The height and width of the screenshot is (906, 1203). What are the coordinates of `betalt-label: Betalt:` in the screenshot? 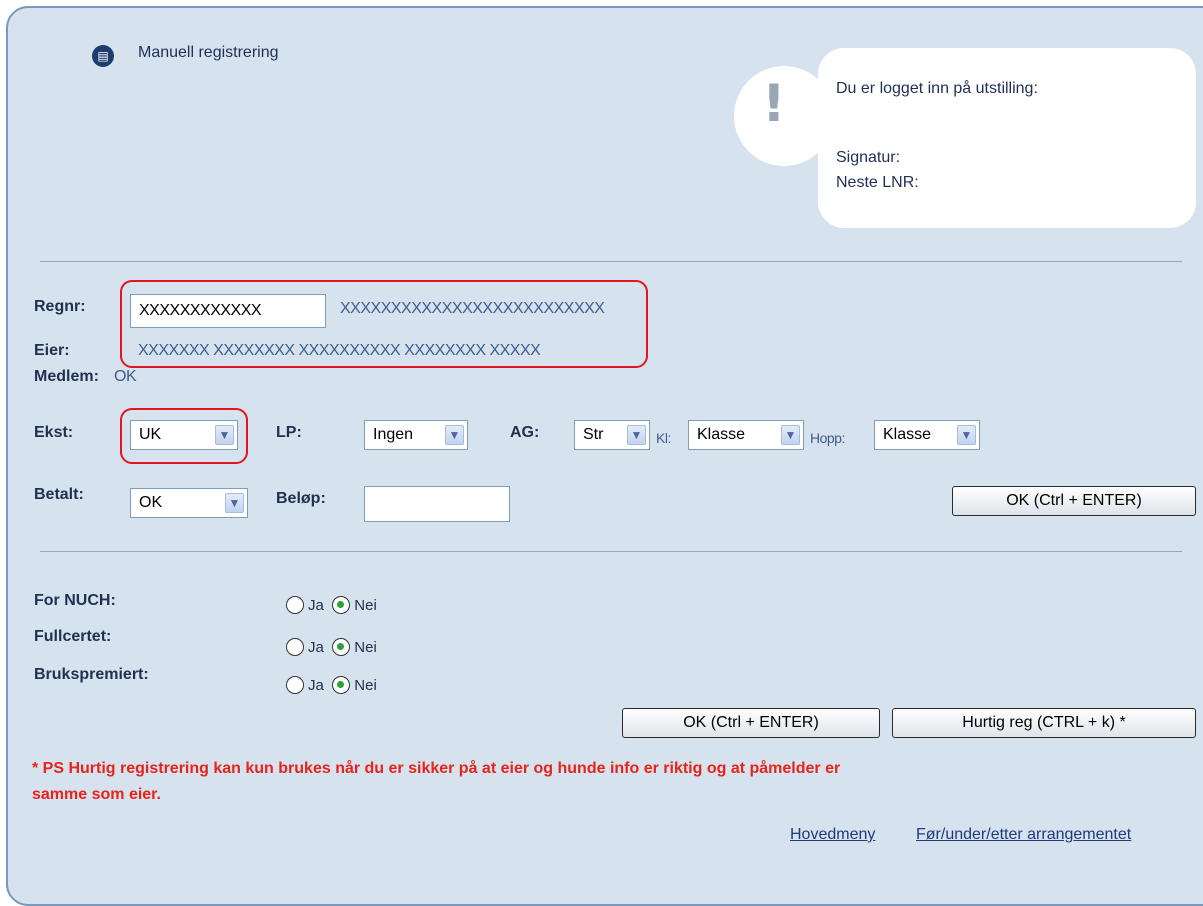 It's located at (59, 494).